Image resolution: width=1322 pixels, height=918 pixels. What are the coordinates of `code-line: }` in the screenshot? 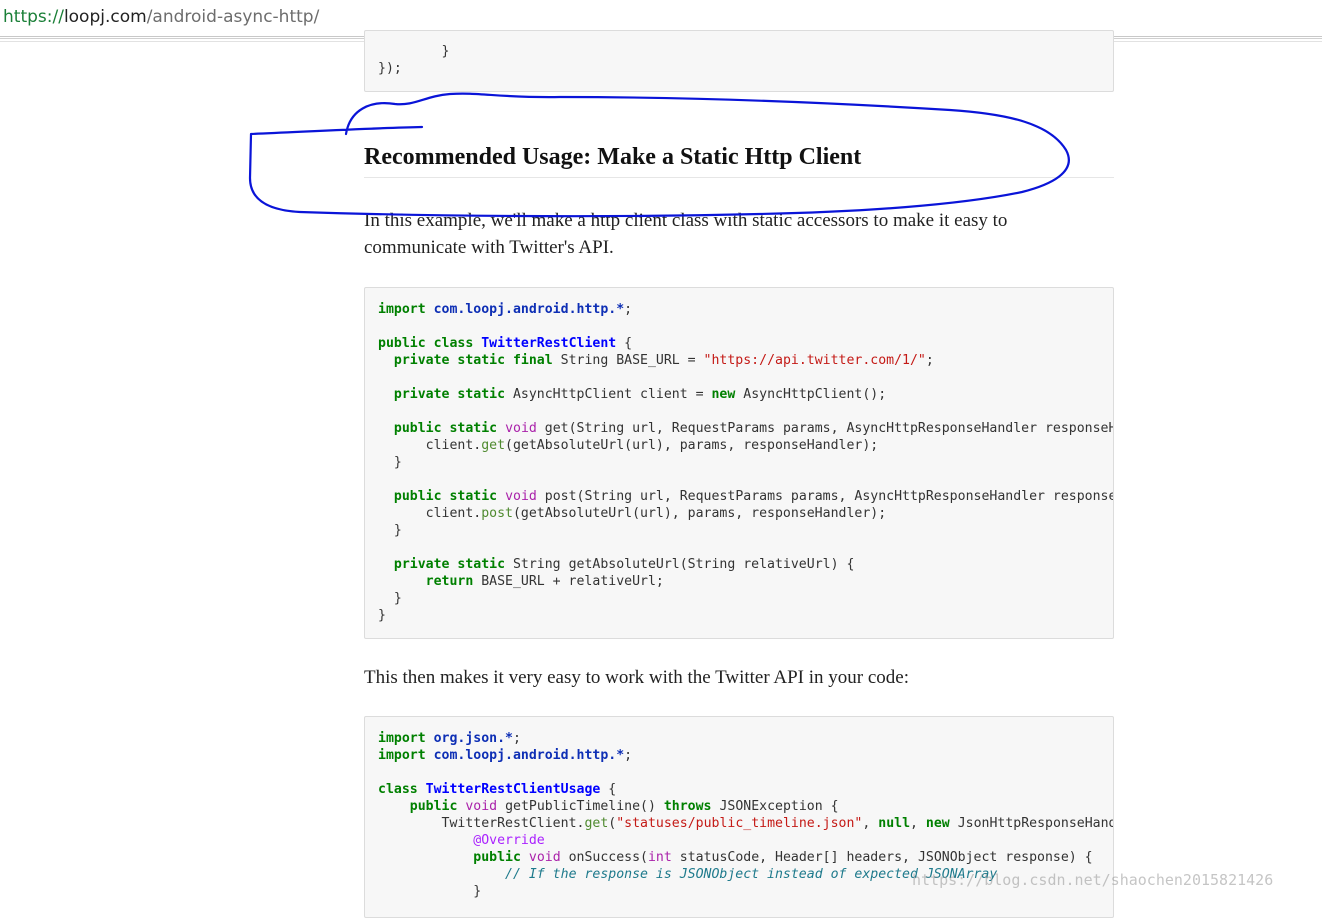 It's located at (414, 51).